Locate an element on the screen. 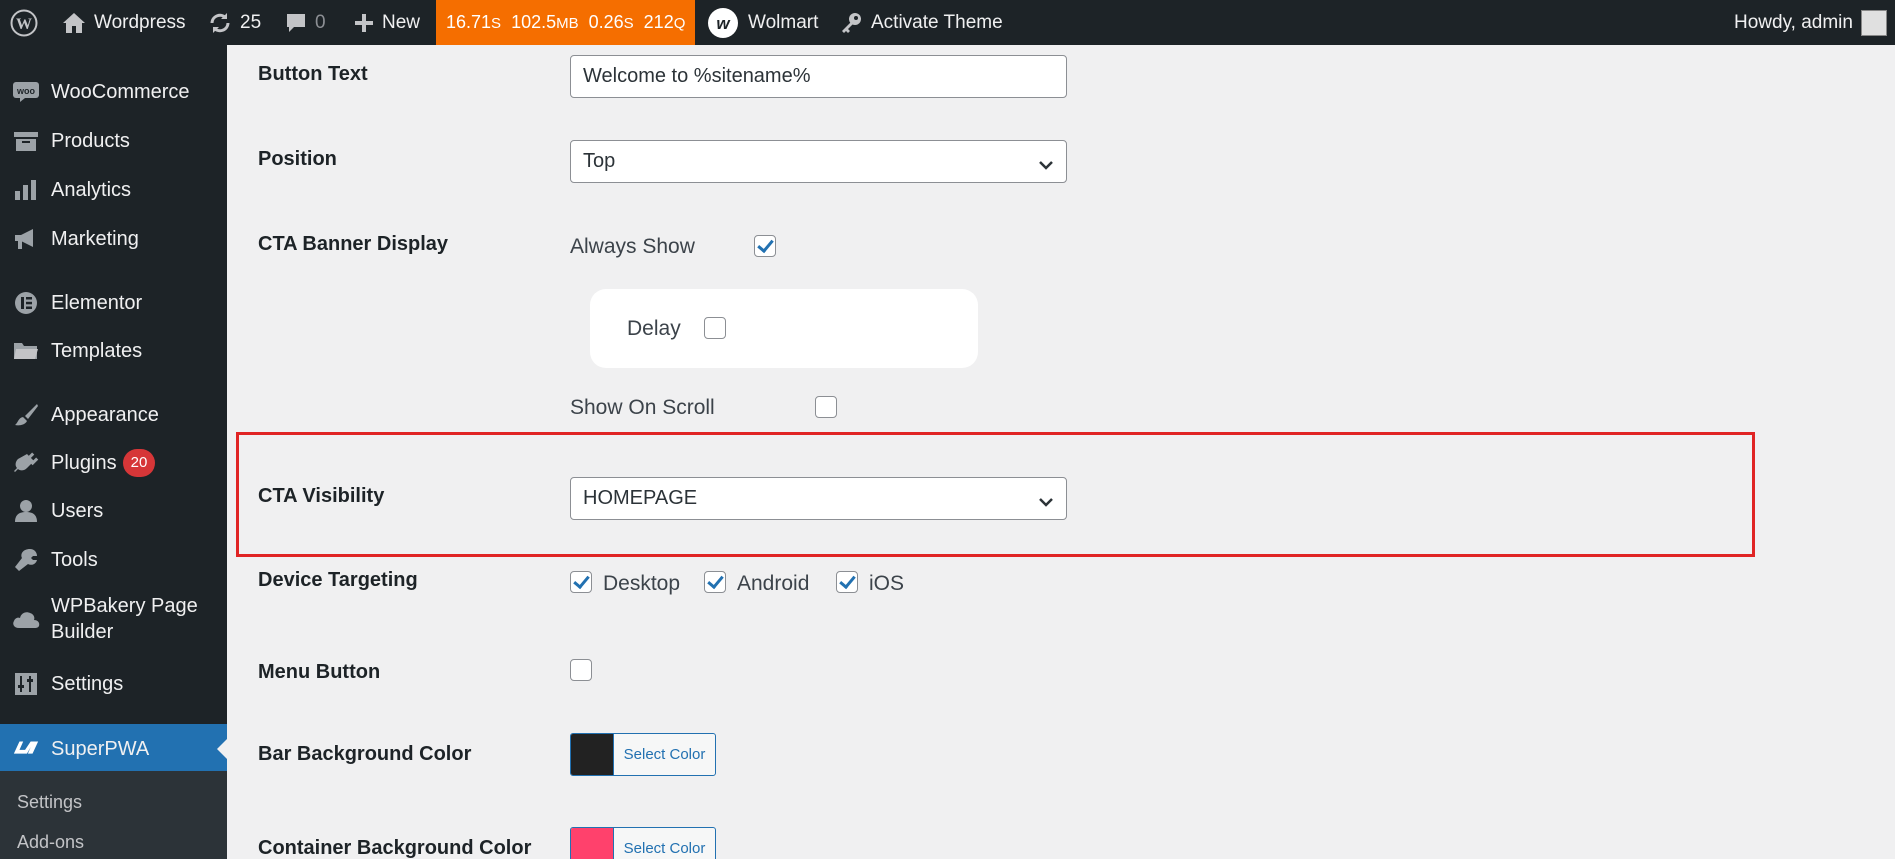 This screenshot has width=1895, height=859. menu-label: SuperPWA is located at coordinates (100, 749).